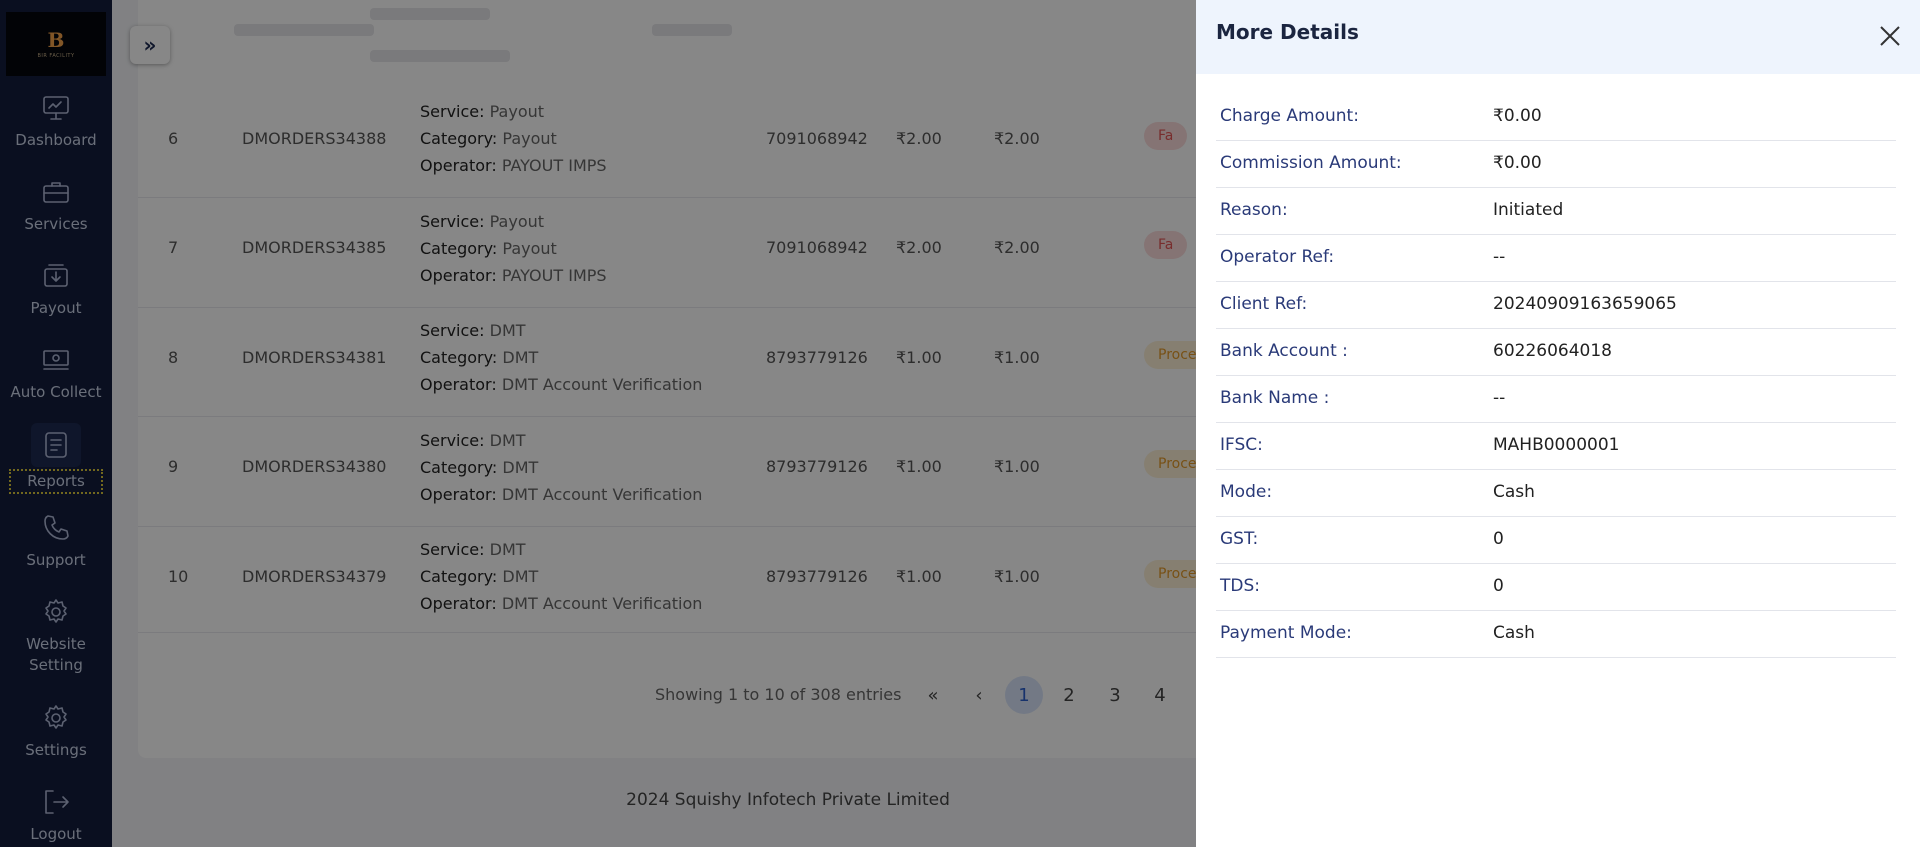 This screenshot has width=1920, height=847. What do you see at coordinates (1240, 586) in the screenshot?
I see `detail-label: TDS:` at bounding box center [1240, 586].